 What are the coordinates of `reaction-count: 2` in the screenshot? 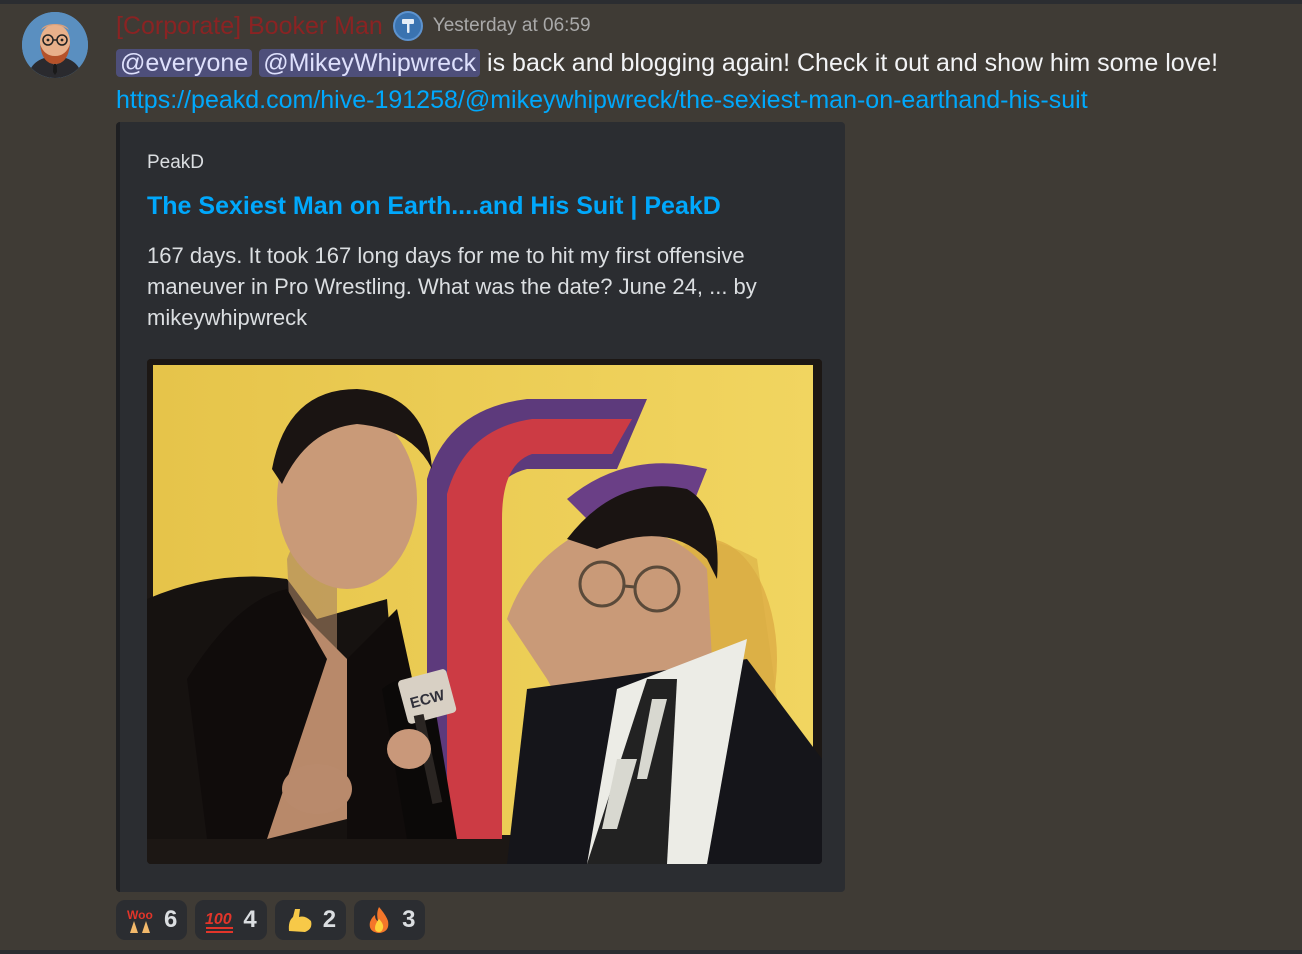 It's located at (329, 919).